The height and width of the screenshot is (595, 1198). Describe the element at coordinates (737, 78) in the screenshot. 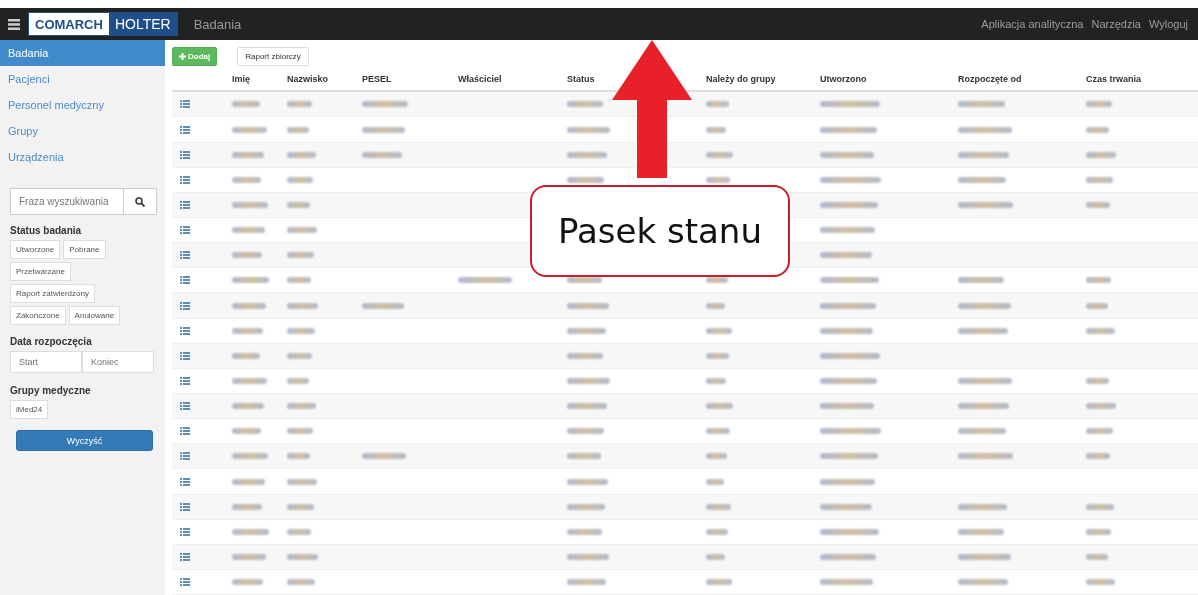

I see `column-header: Należy do grupy` at that location.